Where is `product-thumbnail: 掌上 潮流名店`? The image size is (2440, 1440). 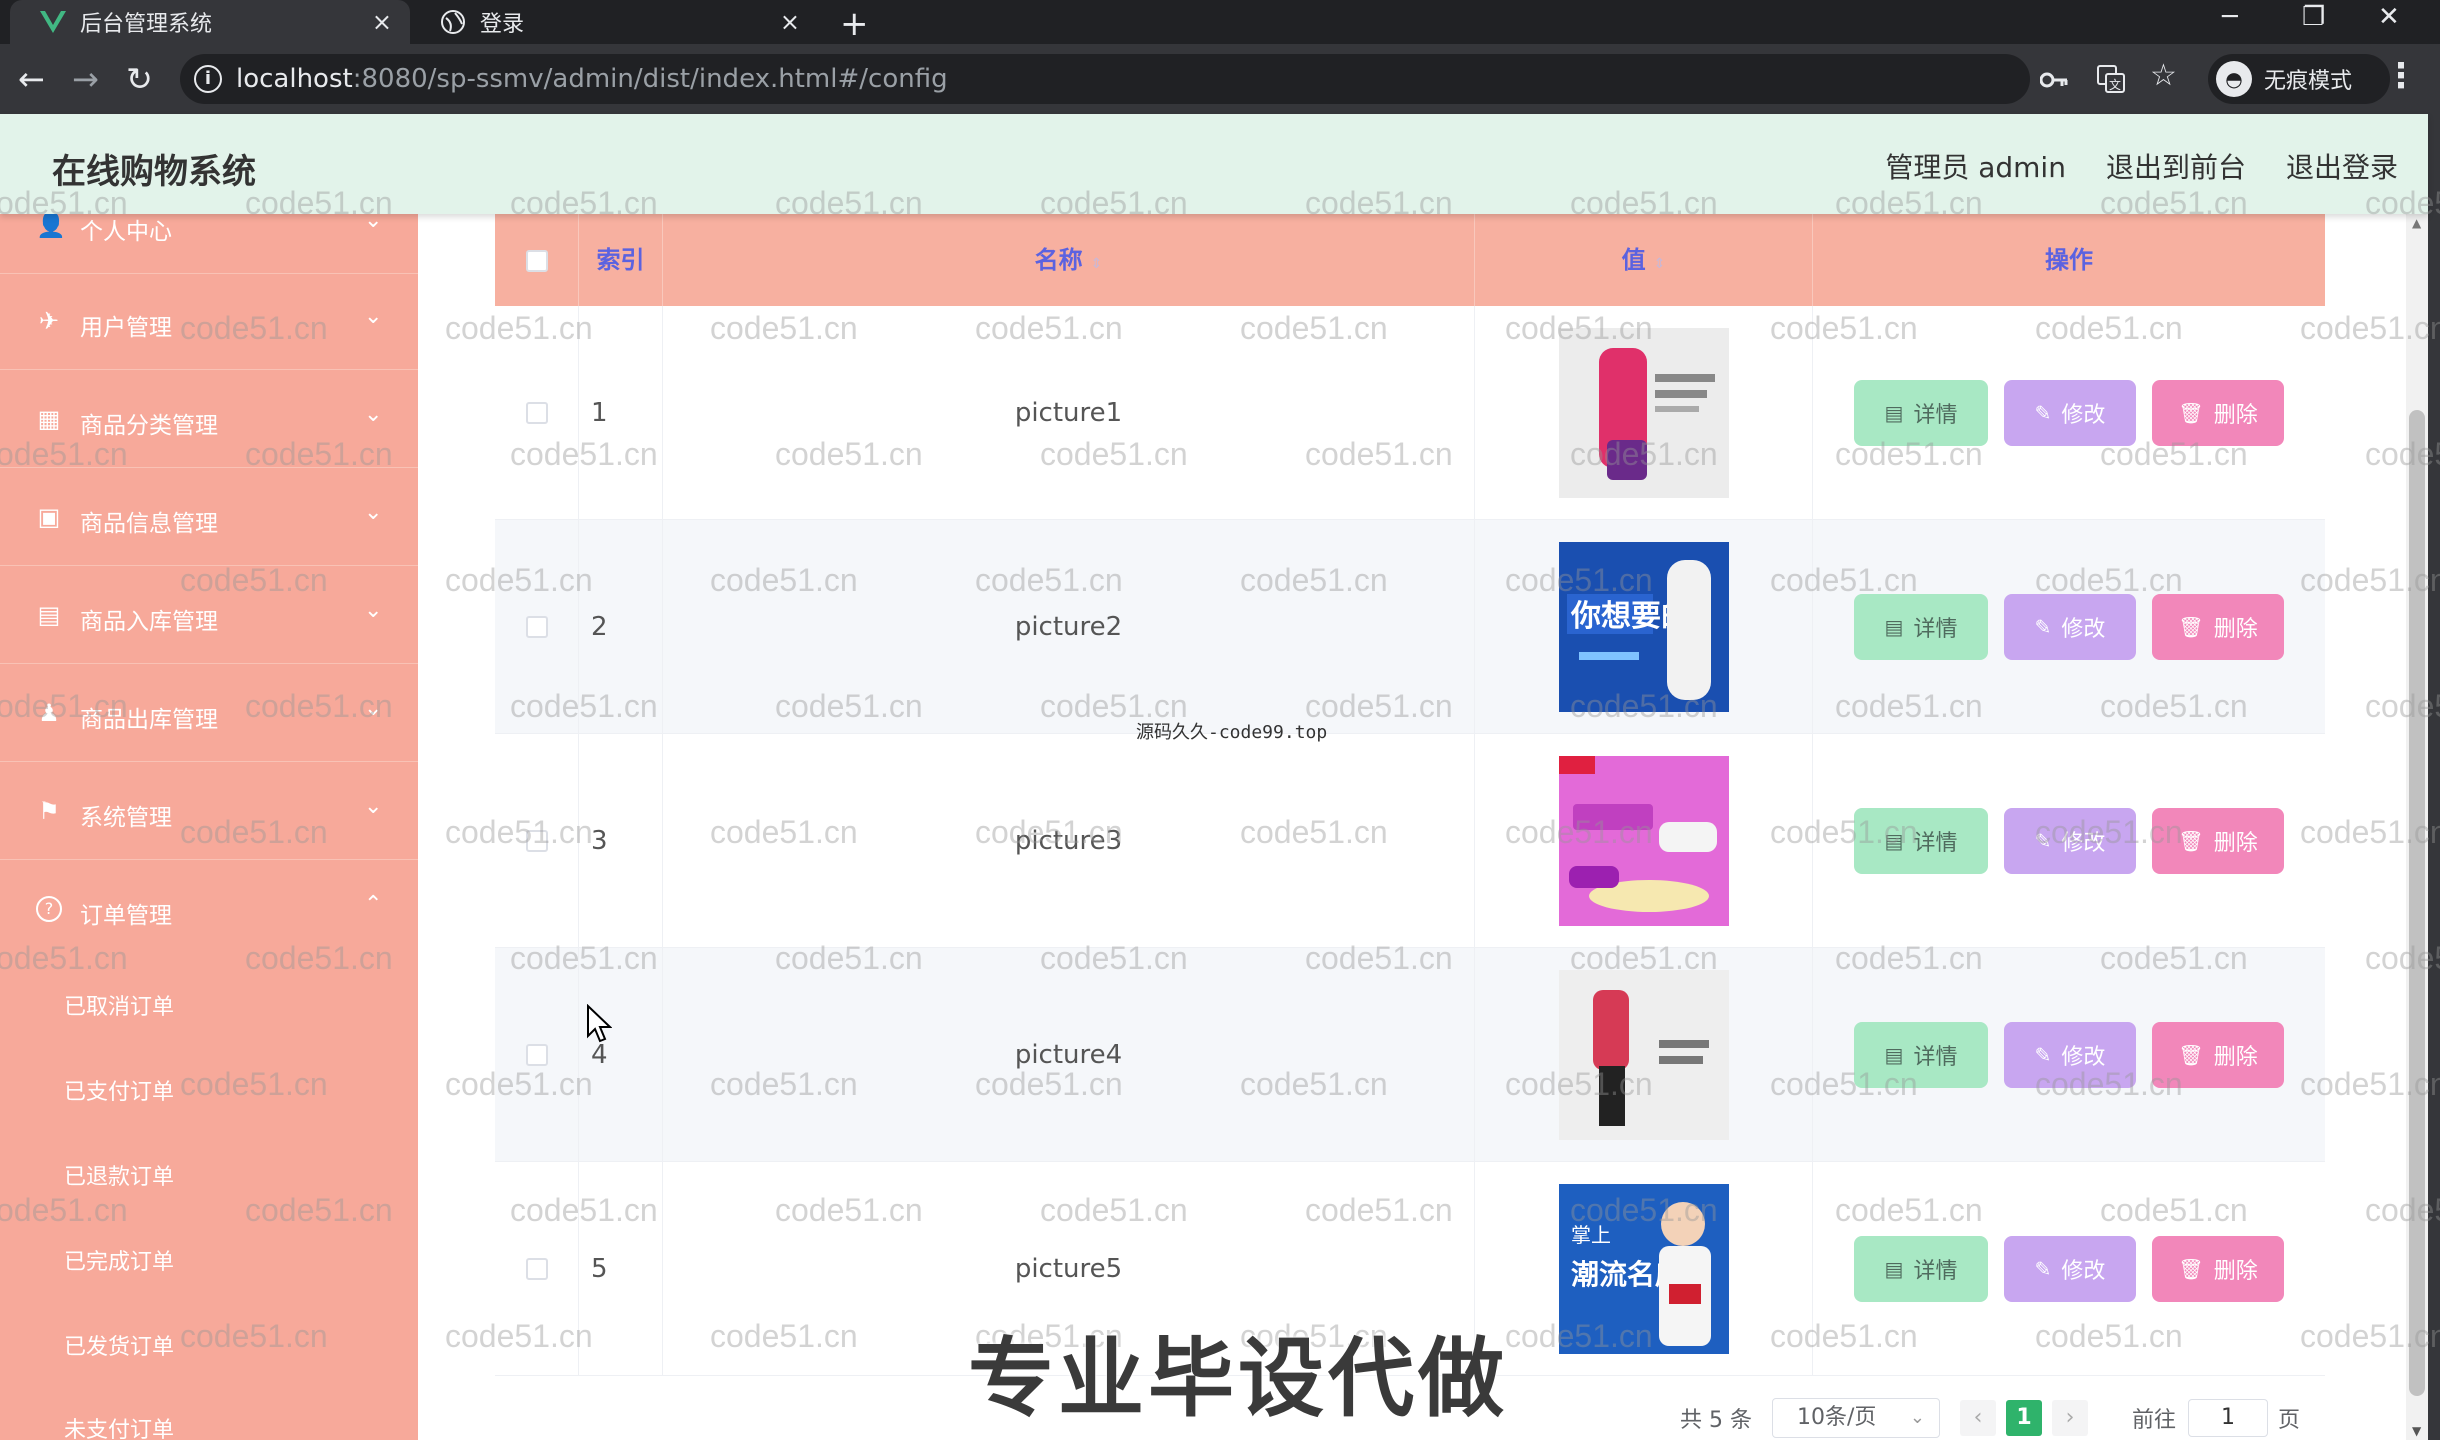 product-thumbnail: 掌上 潮流名店 is located at coordinates (1643, 1269).